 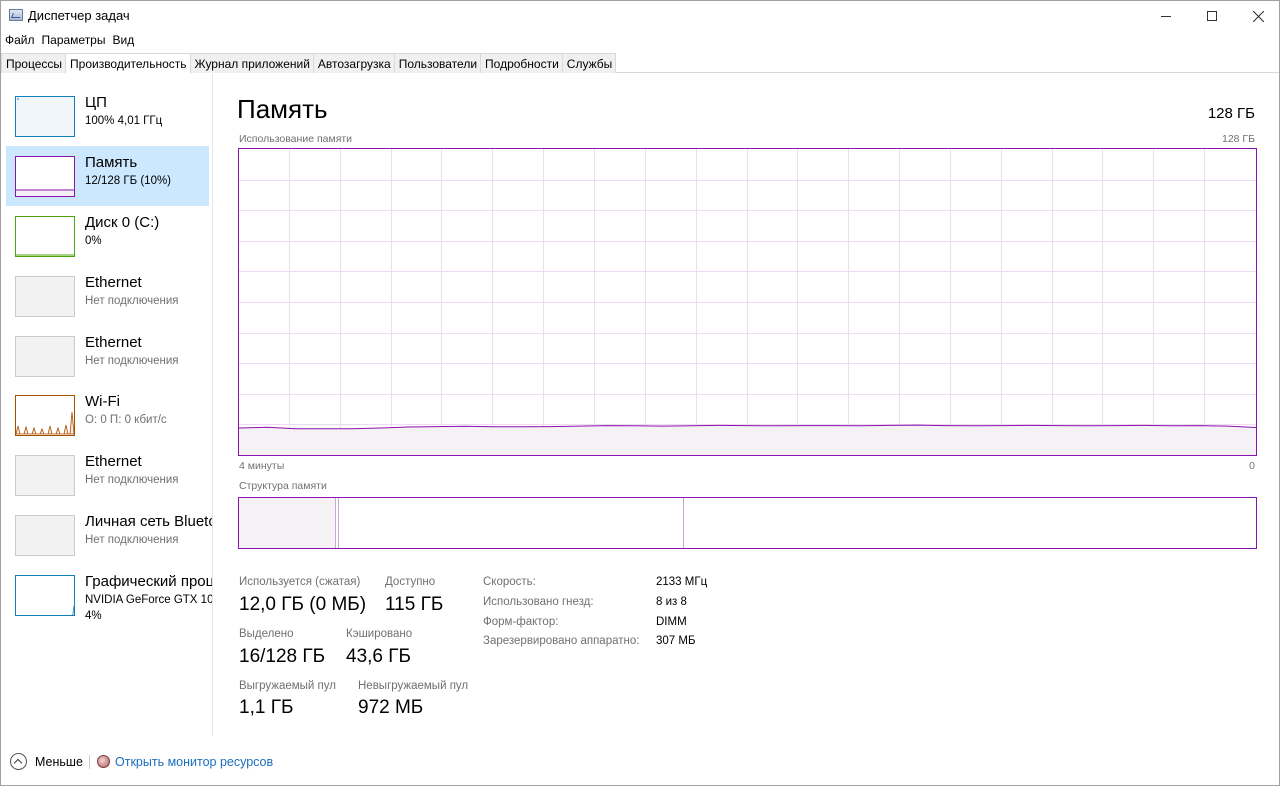 What do you see at coordinates (128, 63) in the screenshot?
I see `tab-performance: Производительность` at bounding box center [128, 63].